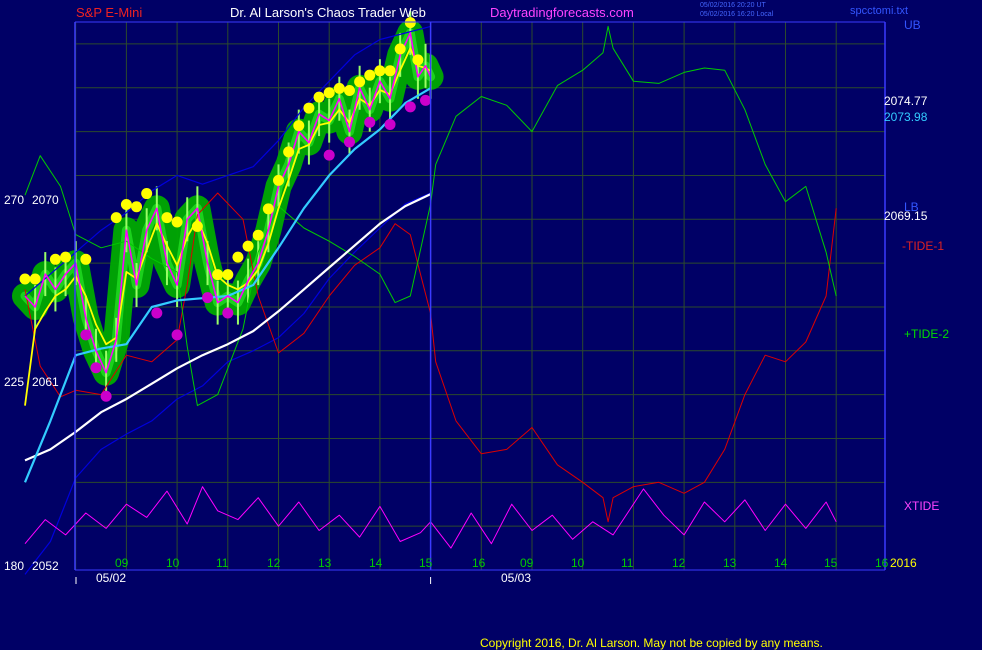 The height and width of the screenshot is (650, 982). What do you see at coordinates (922, 506) in the screenshot?
I see `xtide-label: XTIDE` at bounding box center [922, 506].